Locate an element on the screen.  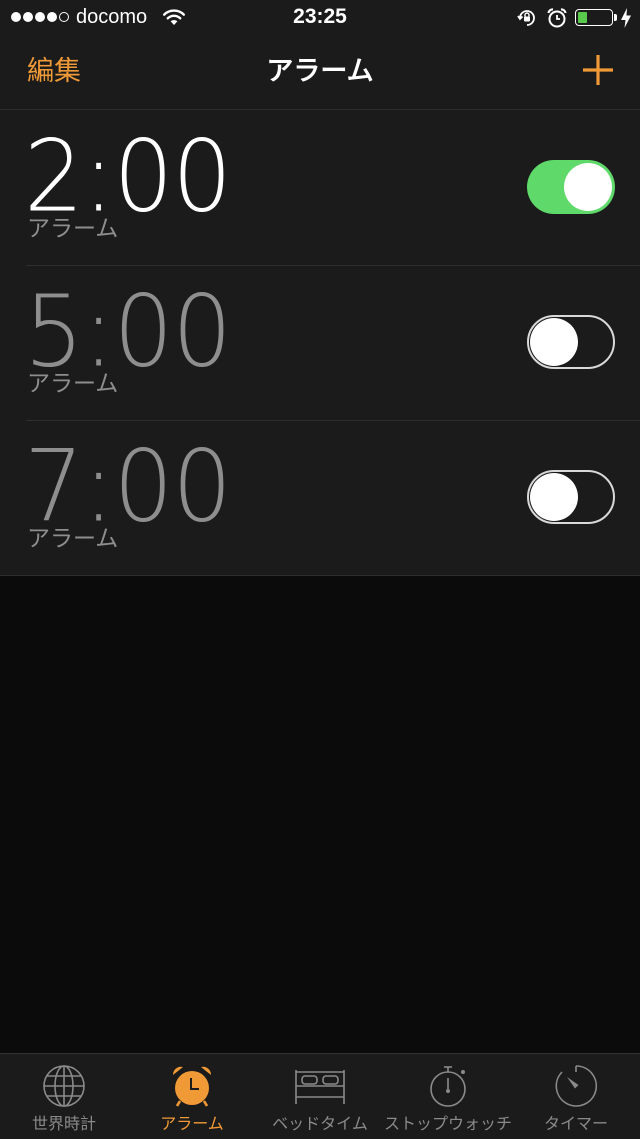
battery-nub is located at coordinates (615, 17).